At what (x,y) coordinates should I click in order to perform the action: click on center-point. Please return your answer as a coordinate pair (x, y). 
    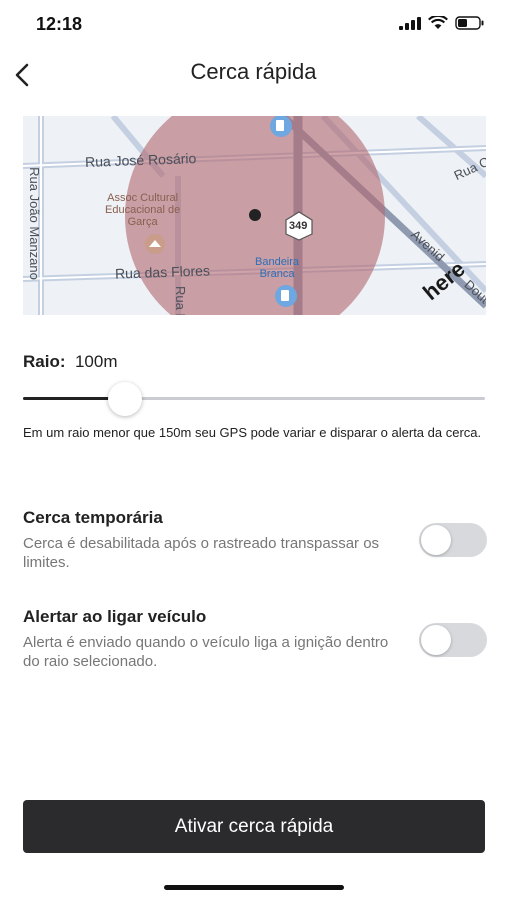
    Looking at the image, I should click on (255, 215).